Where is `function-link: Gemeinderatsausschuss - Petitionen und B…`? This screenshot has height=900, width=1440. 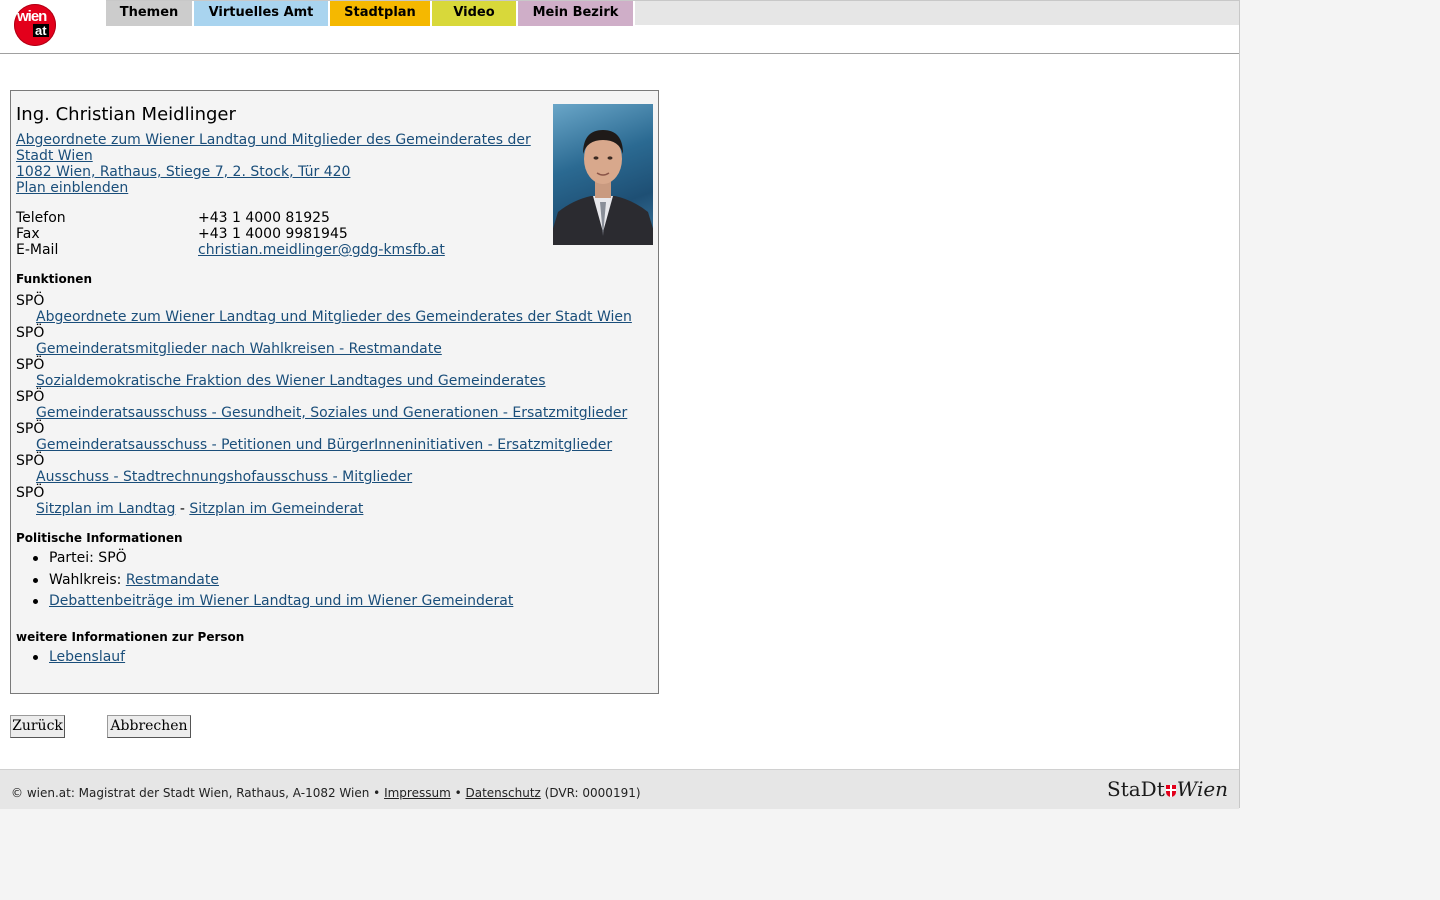
function-link: Gemeinderatsausschuss - Petitionen und B… is located at coordinates (324, 445).